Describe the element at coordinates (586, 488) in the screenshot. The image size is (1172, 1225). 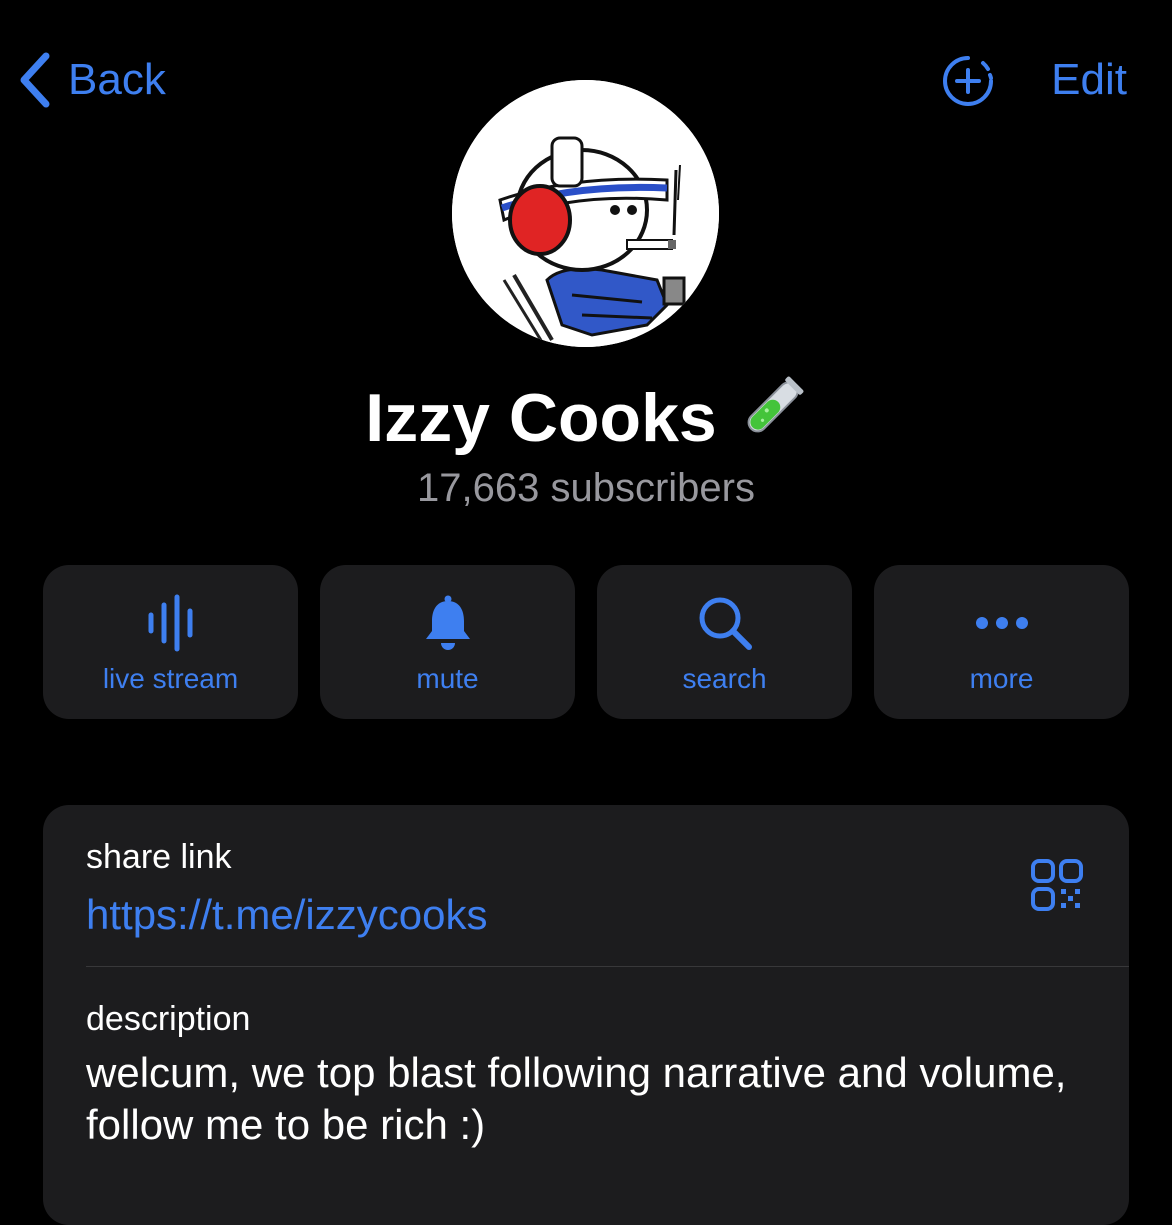
I see `subscriber-count: 17,663 subscribers` at that location.